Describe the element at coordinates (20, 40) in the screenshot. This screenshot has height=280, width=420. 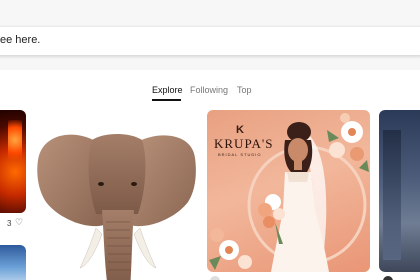
I see `search-input-text: ee here.` at that location.